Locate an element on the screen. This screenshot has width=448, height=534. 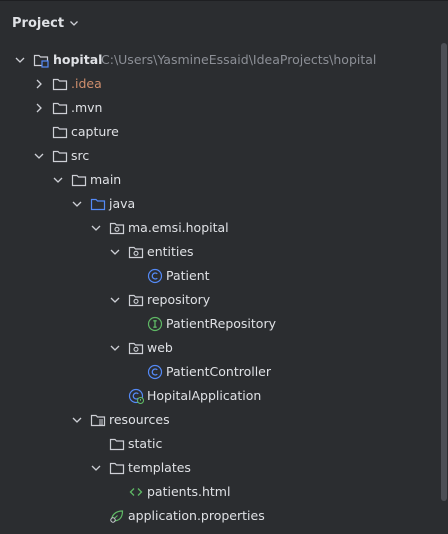
spring-boot-class-icon is located at coordinates (136, 396).